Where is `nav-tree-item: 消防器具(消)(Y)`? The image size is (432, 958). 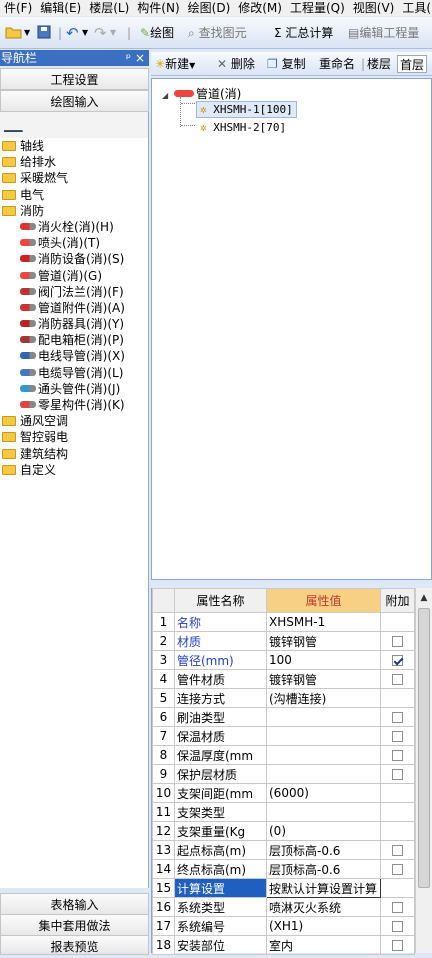 nav-tree-item: 消防器具(消)(Y) is located at coordinates (74, 324).